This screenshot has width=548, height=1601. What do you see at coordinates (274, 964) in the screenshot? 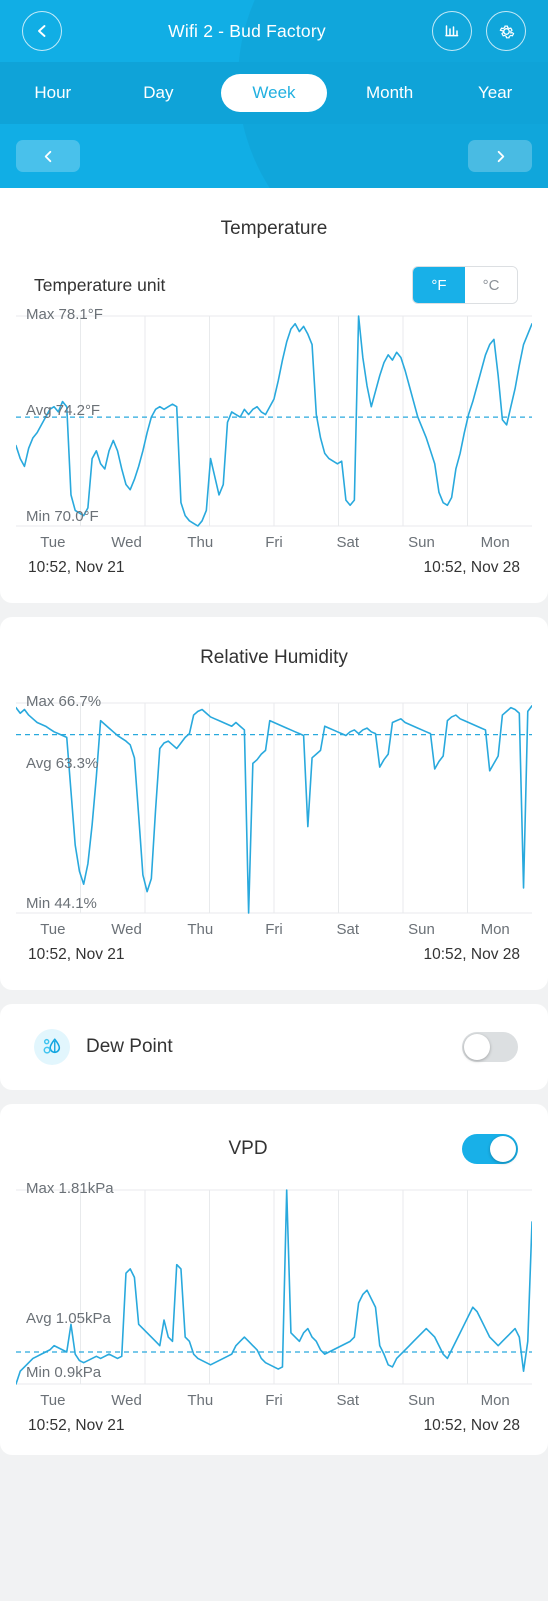
I see `humidity-range: 10:52, Nov 21 10:52, Nov 28` at bounding box center [274, 964].